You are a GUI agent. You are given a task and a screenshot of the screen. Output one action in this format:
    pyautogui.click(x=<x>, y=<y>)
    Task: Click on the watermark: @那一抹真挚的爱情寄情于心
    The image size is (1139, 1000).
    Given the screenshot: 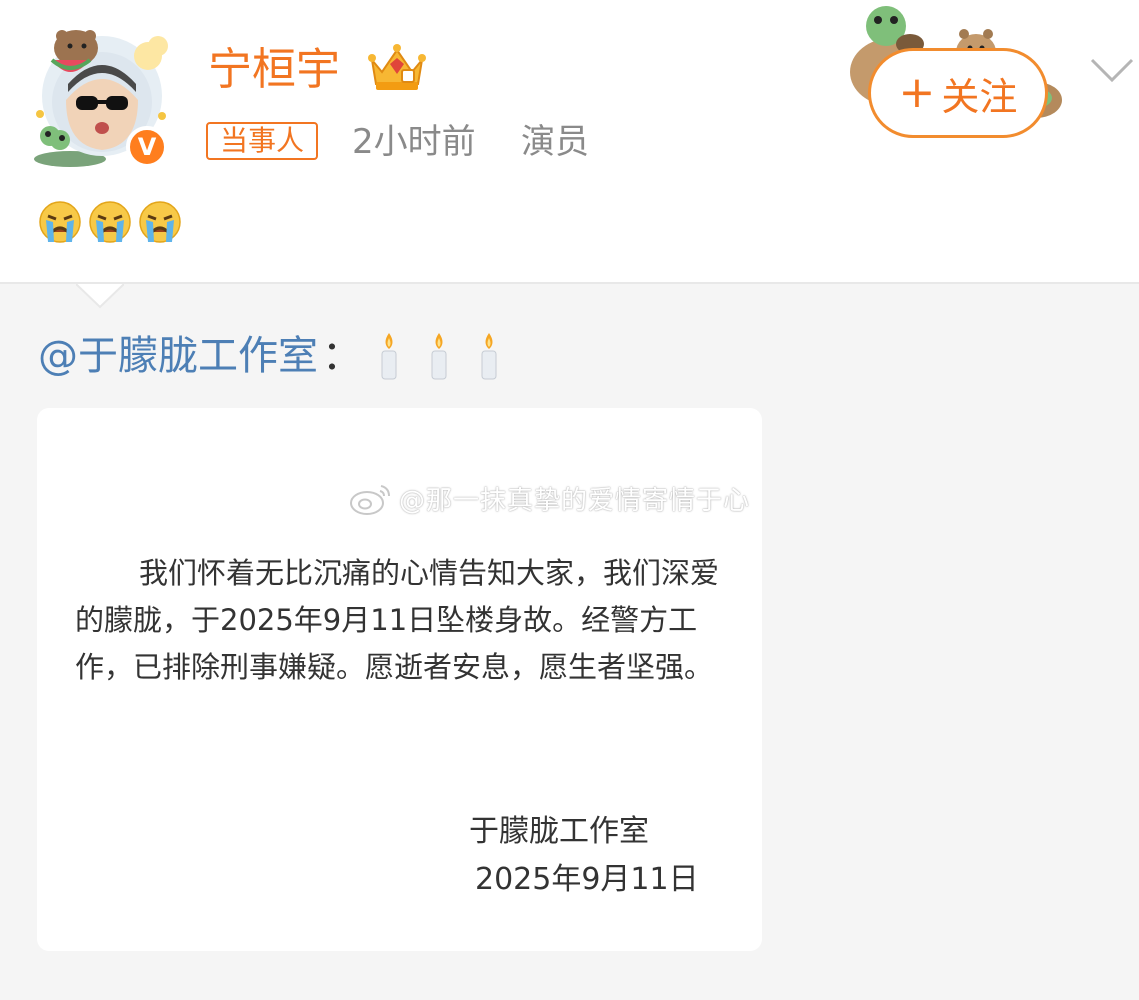 What is the action you would take?
    pyautogui.click(x=549, y=498)
    